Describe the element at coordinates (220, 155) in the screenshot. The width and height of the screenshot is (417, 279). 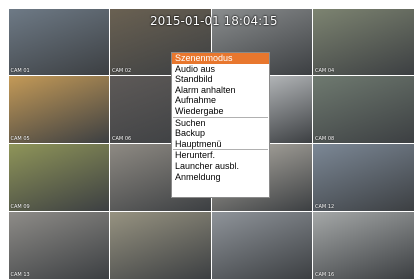
I see `menu-item: Herunterf.` at that location.